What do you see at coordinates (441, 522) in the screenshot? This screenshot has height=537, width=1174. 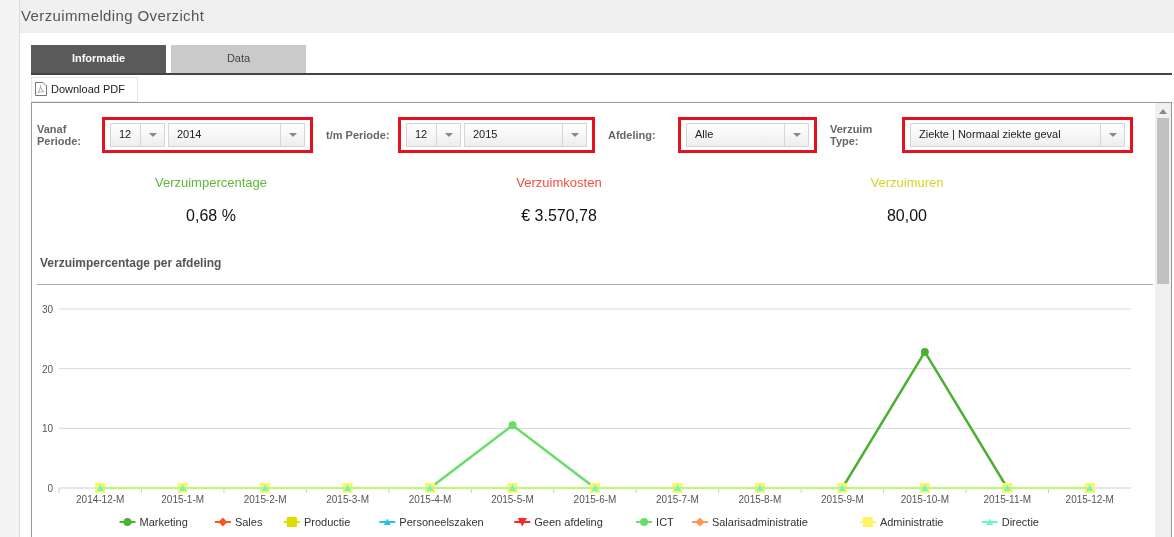 I see `legend-label: Personeelszaken` at bounding box center [441, 522].